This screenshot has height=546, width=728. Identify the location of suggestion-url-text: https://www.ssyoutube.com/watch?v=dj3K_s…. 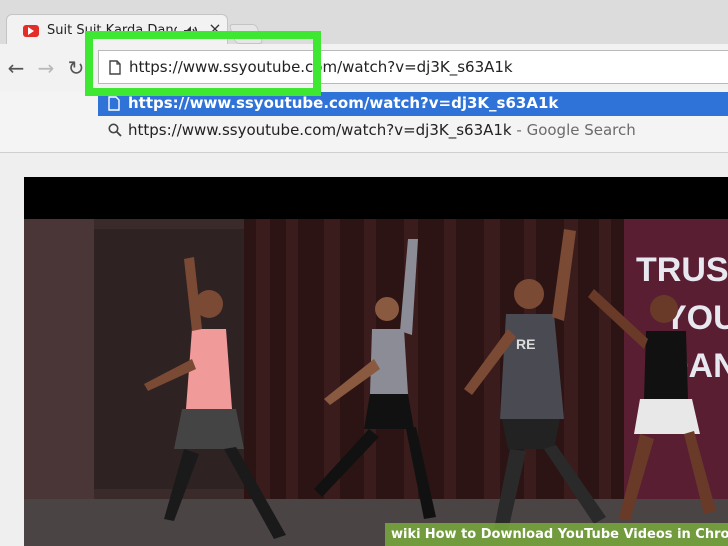
(343, 103).